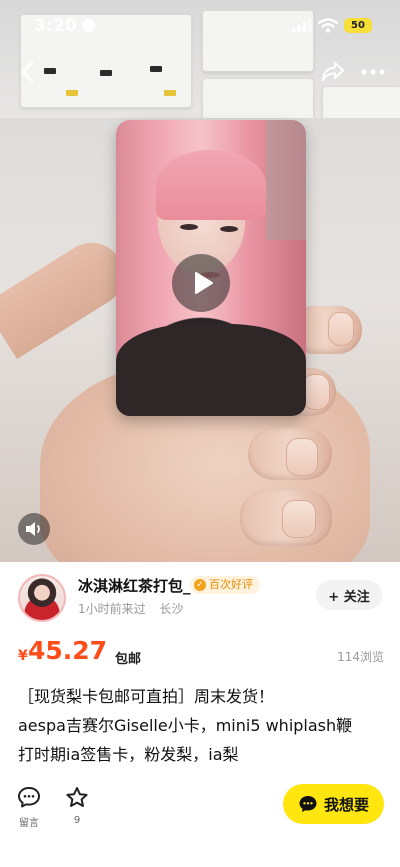 Image resolution: width=400 pixels, height=867 pixels. I want to click on play-button, so click(201, 283).